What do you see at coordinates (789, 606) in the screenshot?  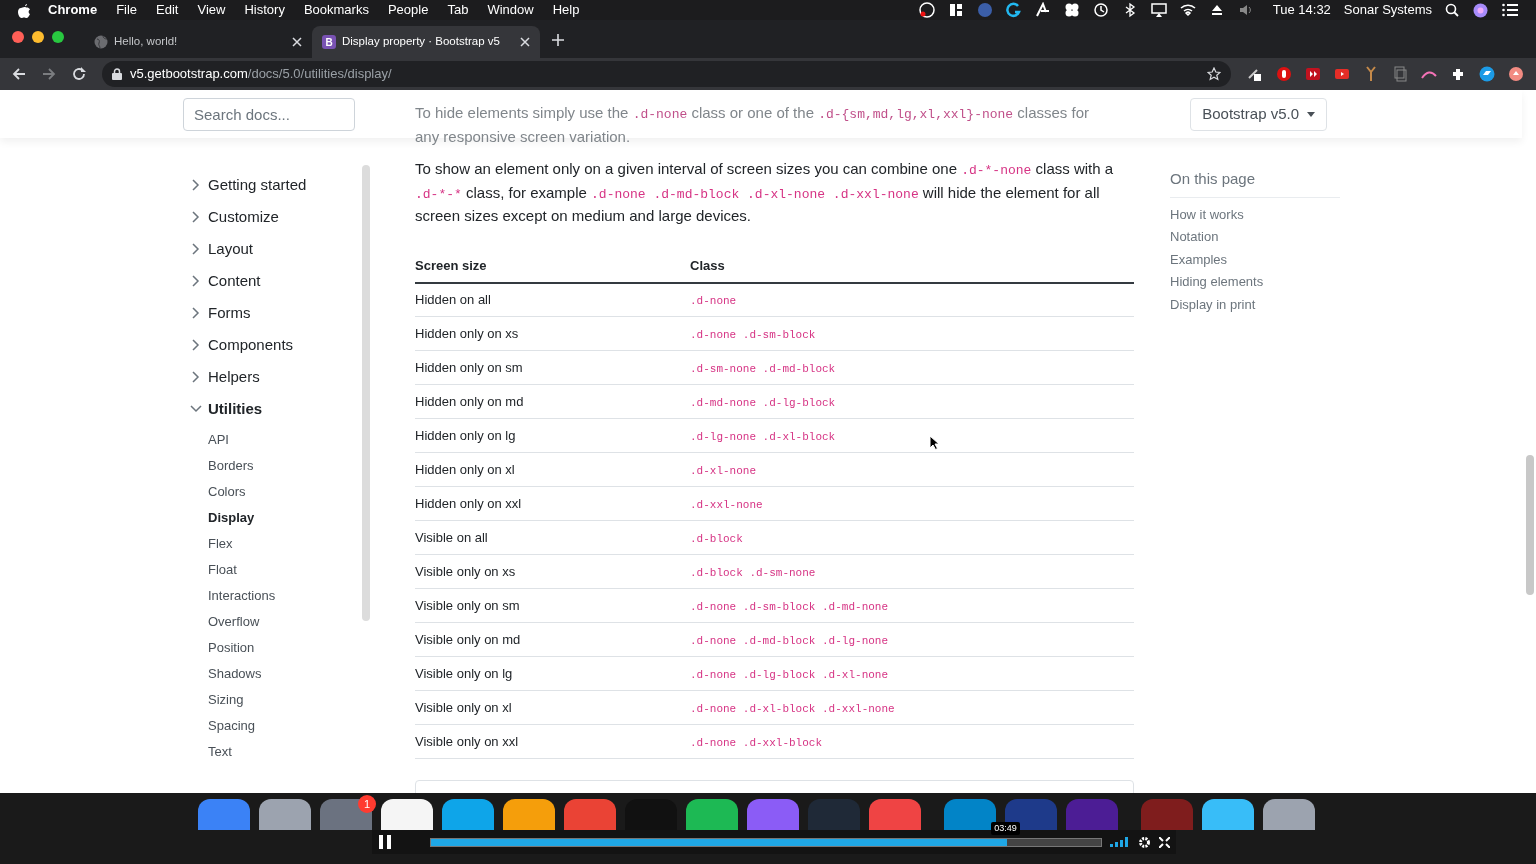 I see `table-cell: .d-none .d-sm-block .d-md-none` at bounding box center [789, 606].